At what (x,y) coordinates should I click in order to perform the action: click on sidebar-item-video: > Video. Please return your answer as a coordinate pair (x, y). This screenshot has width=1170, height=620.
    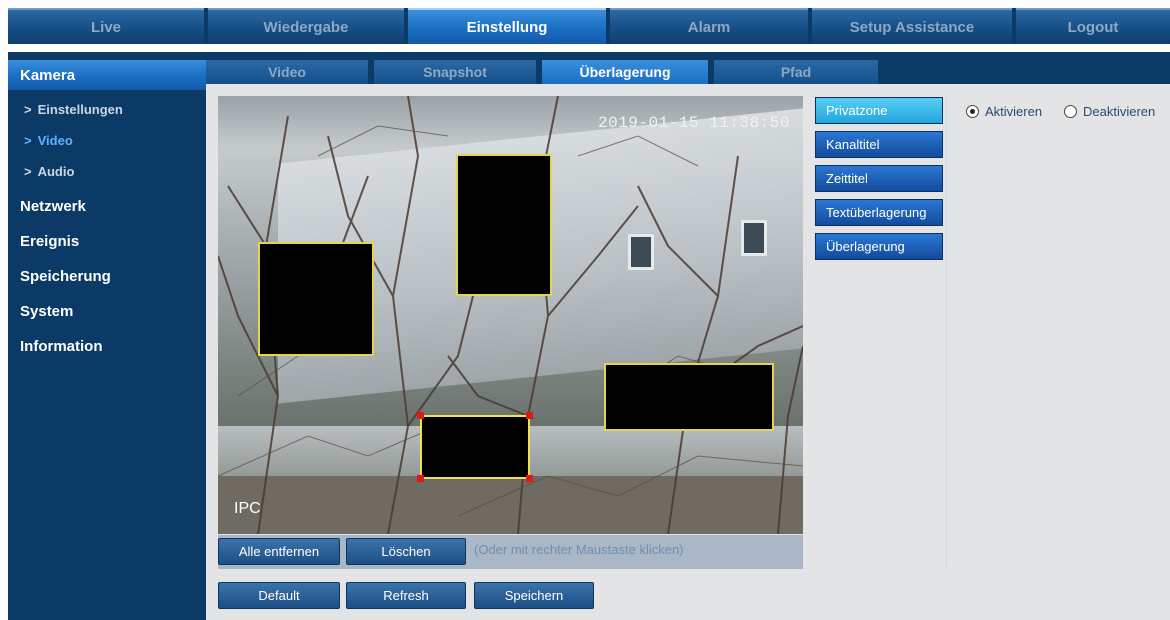
    Looking at the image, I should click on (107, 140).